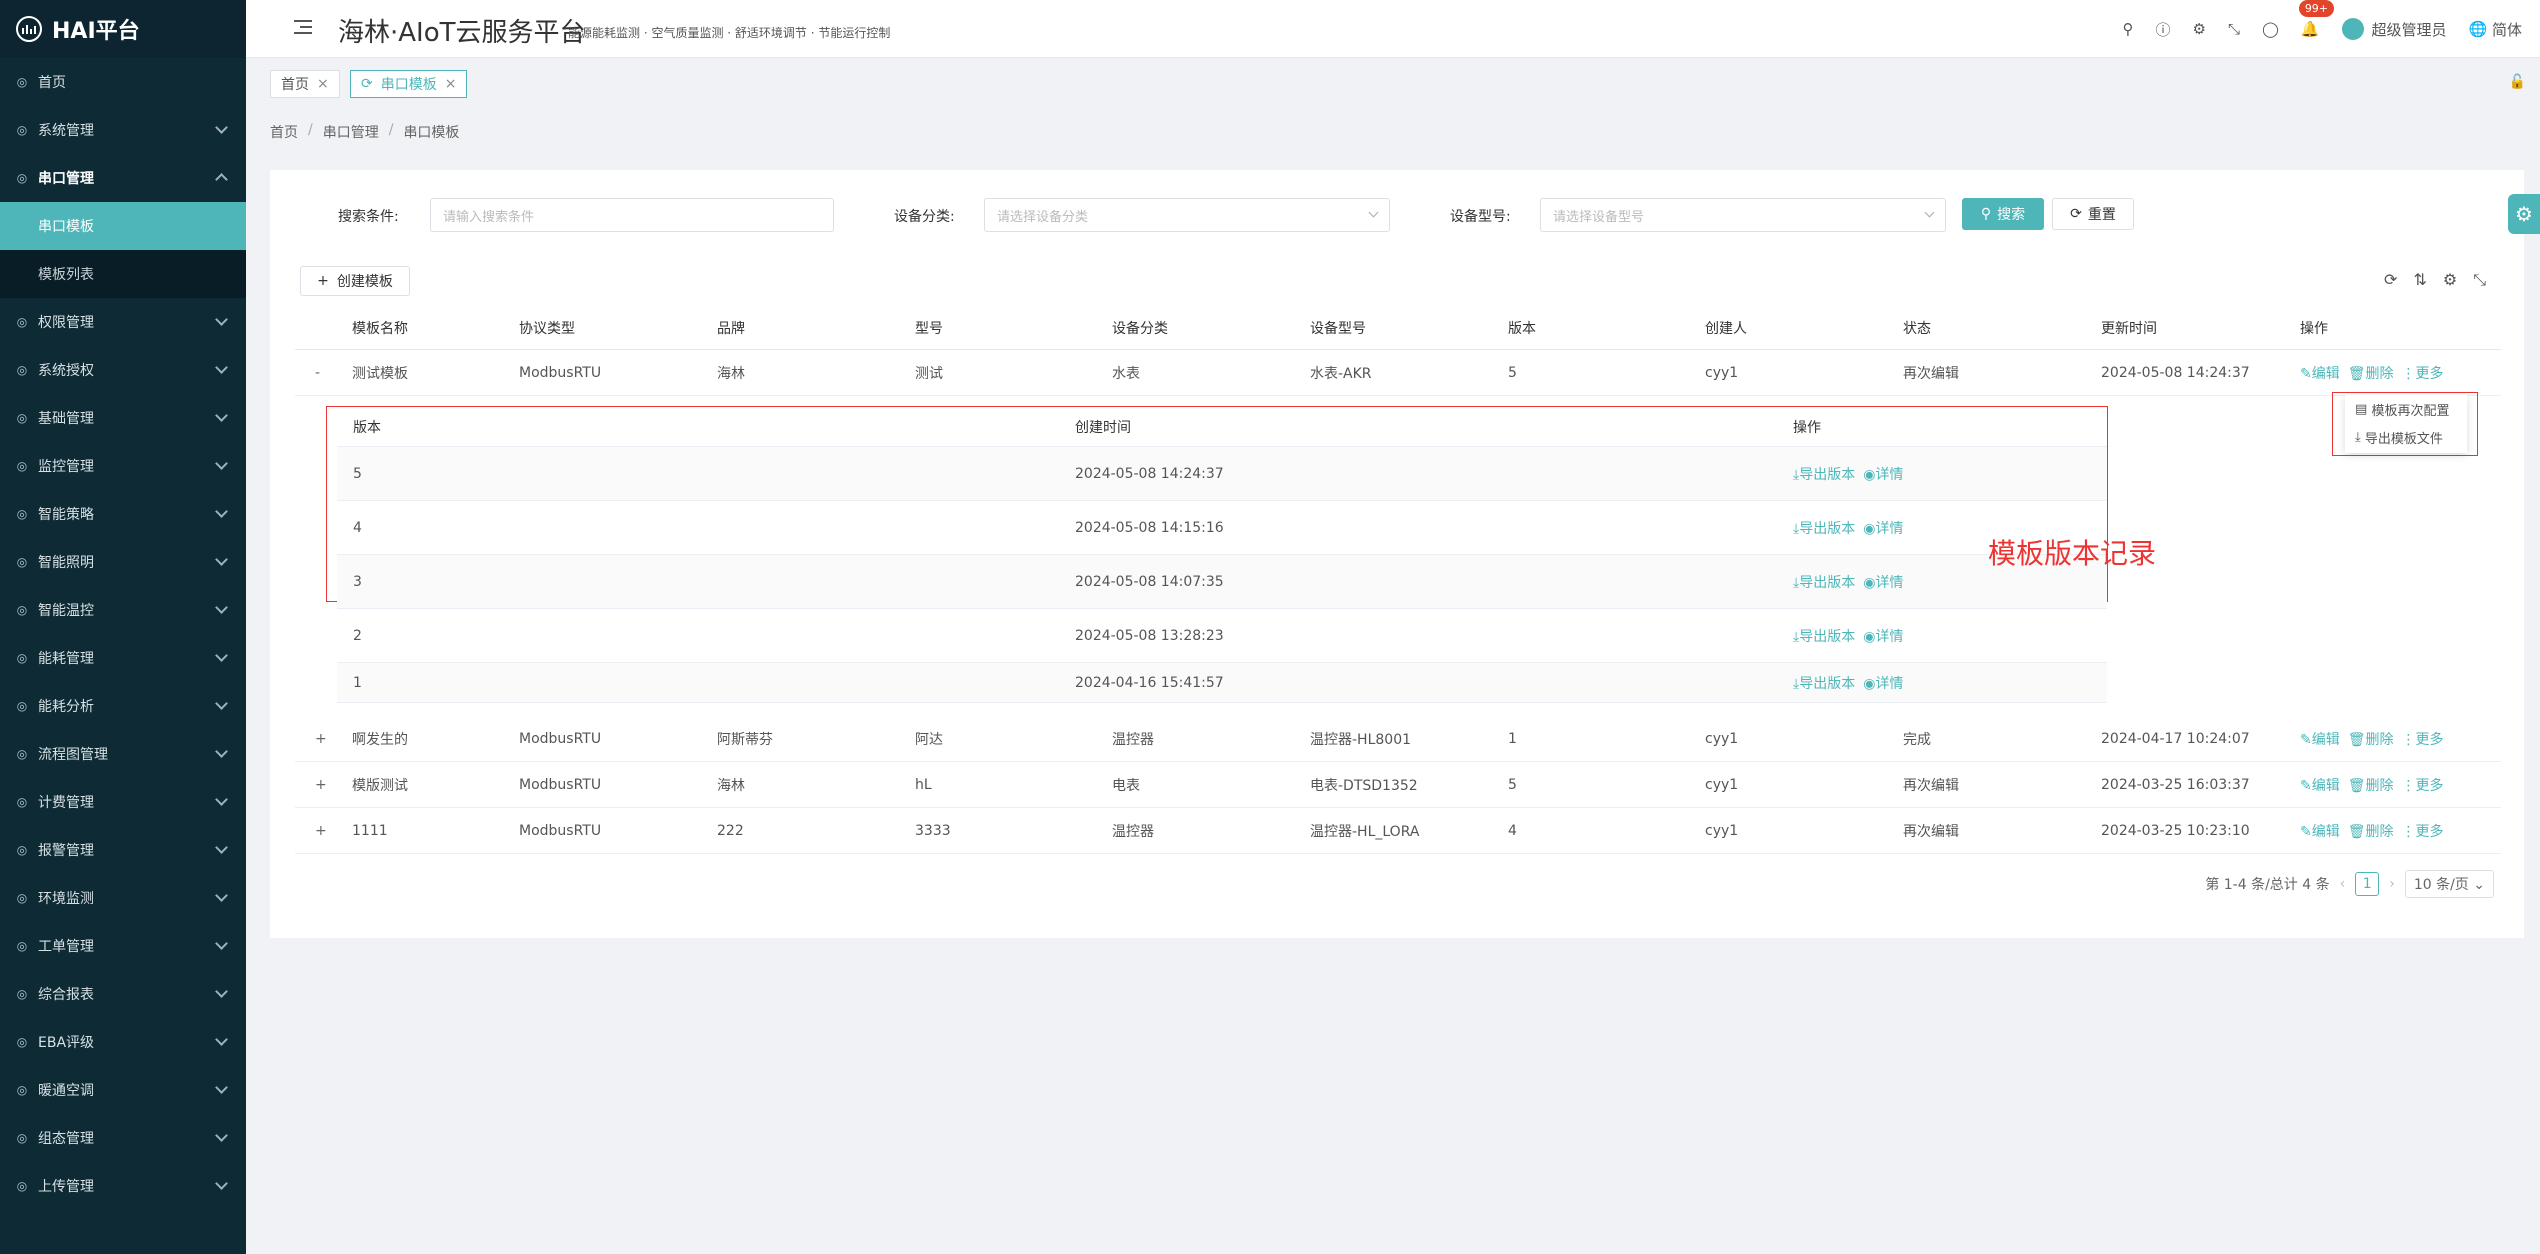  Describe the element at coordinates (123, 1090) in the screenshot. I see `sidebar-item: ◎ 暖通空调` at that location.